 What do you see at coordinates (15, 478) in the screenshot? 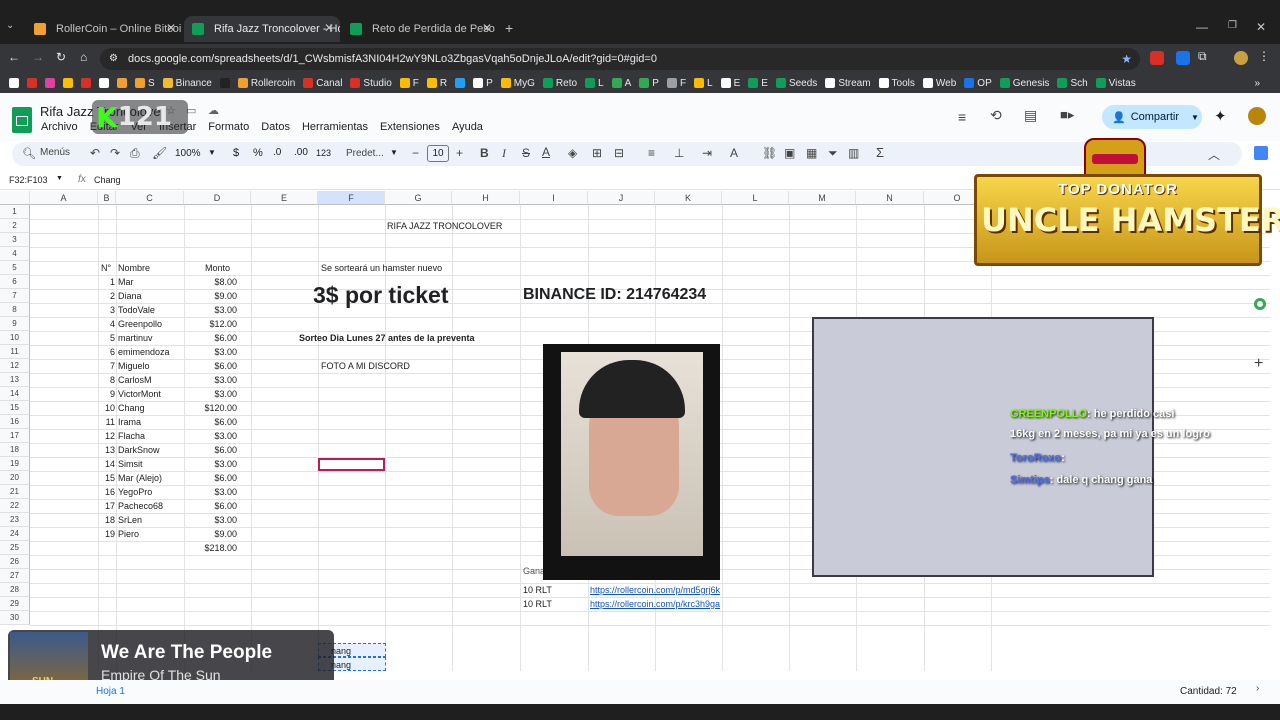
I see `row-header: 20` at bounding box center [15, 478].